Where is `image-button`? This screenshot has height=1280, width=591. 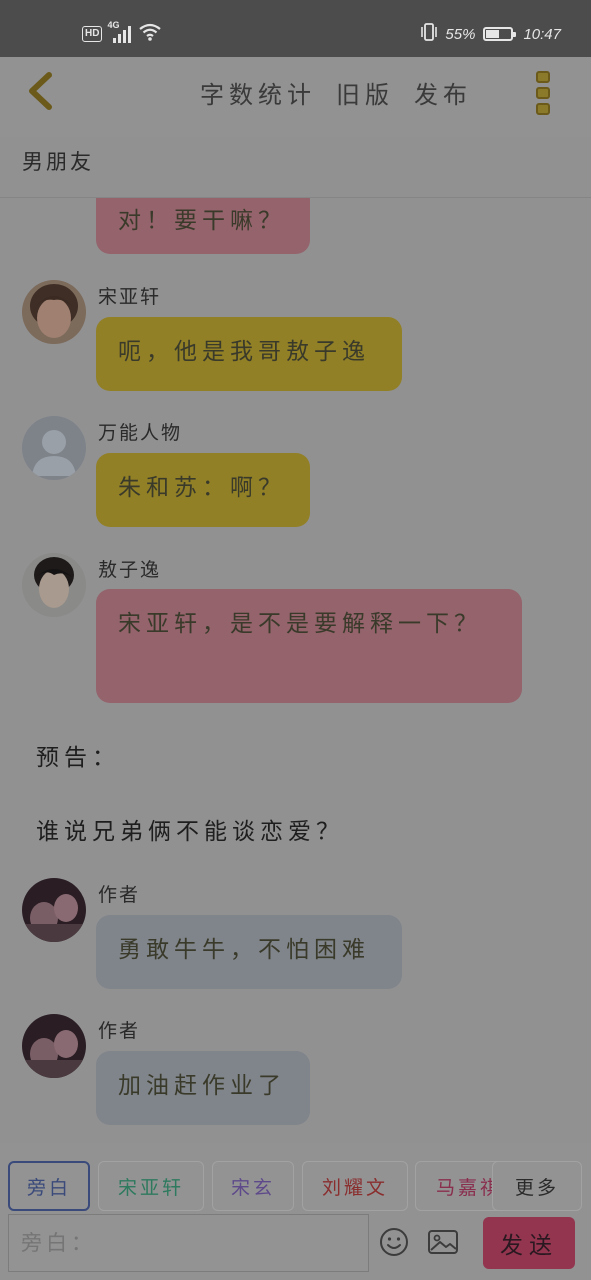
image-button is located at coordinates (443, 1244).